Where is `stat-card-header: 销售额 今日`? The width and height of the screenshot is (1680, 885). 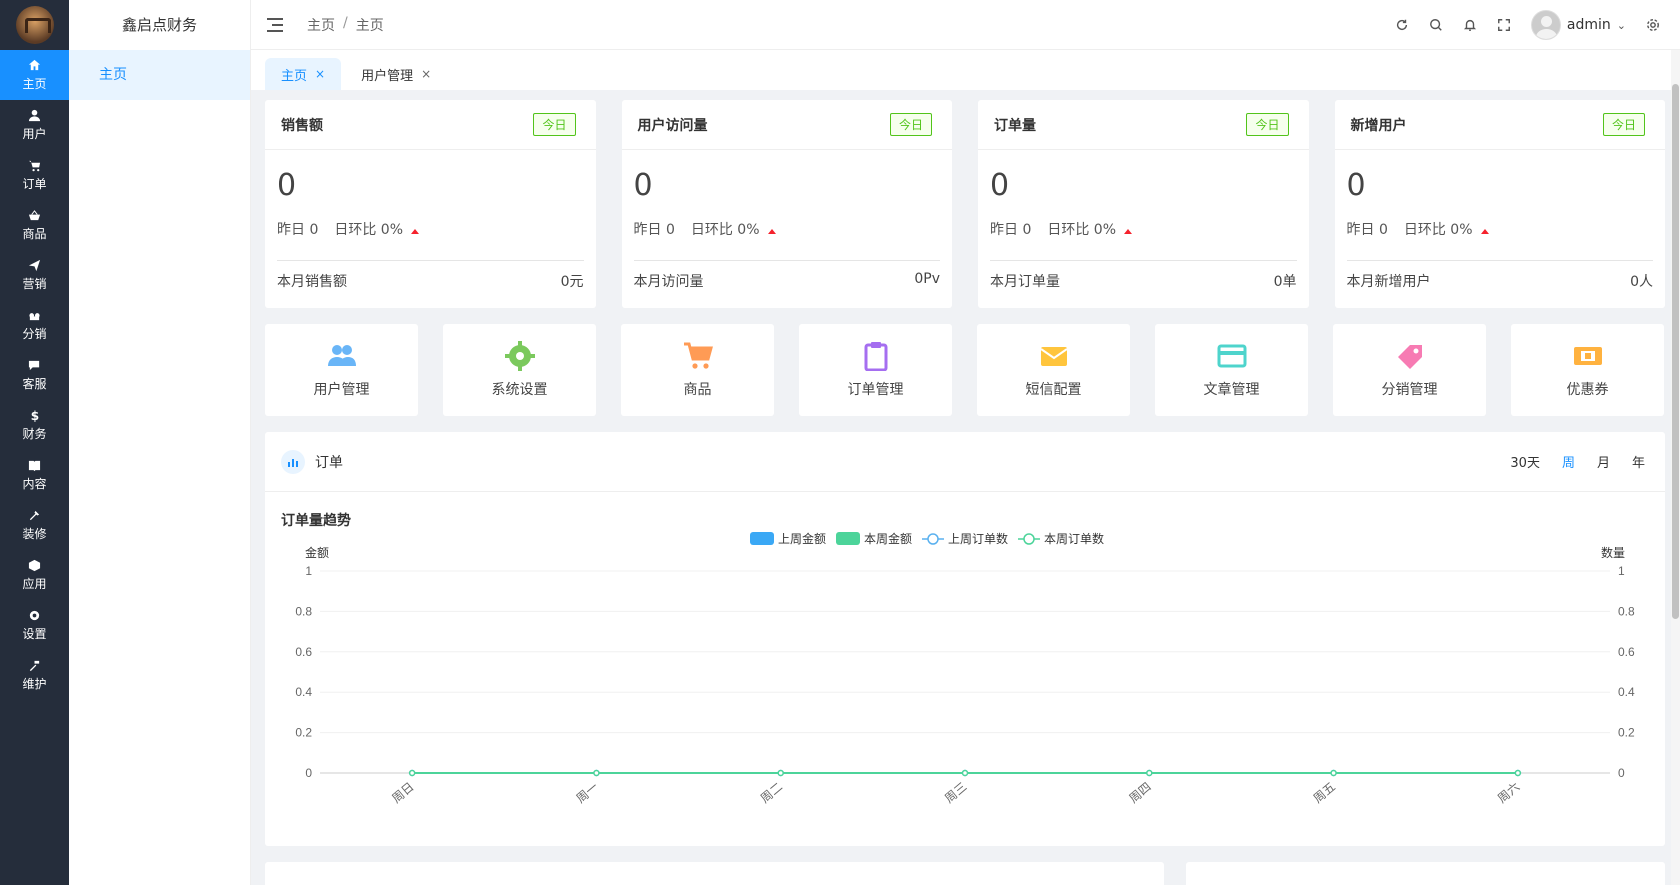
stat-card-header: 销售额 今日 is located at coordinates (430, 125).